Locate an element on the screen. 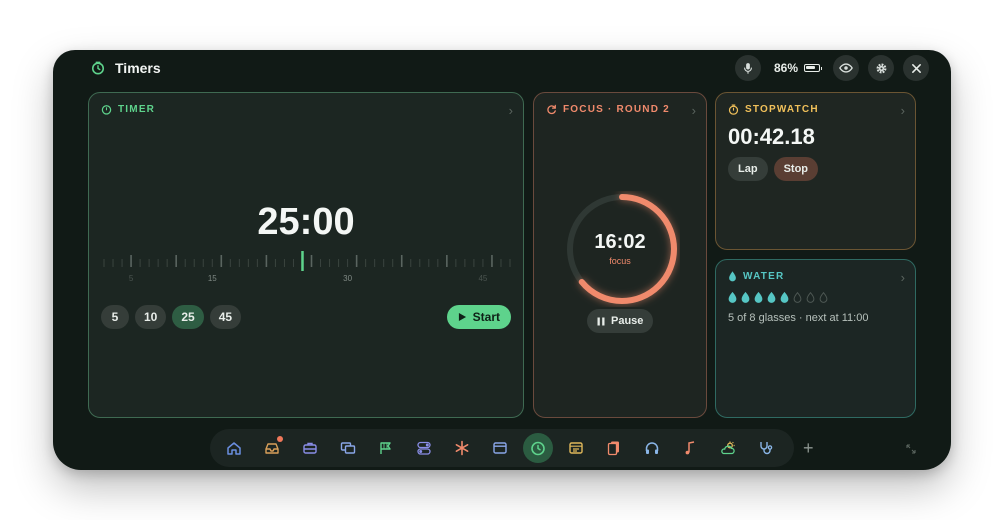  stopwatch-card-title: STOPWATCH is located at coordinates (773, 109).